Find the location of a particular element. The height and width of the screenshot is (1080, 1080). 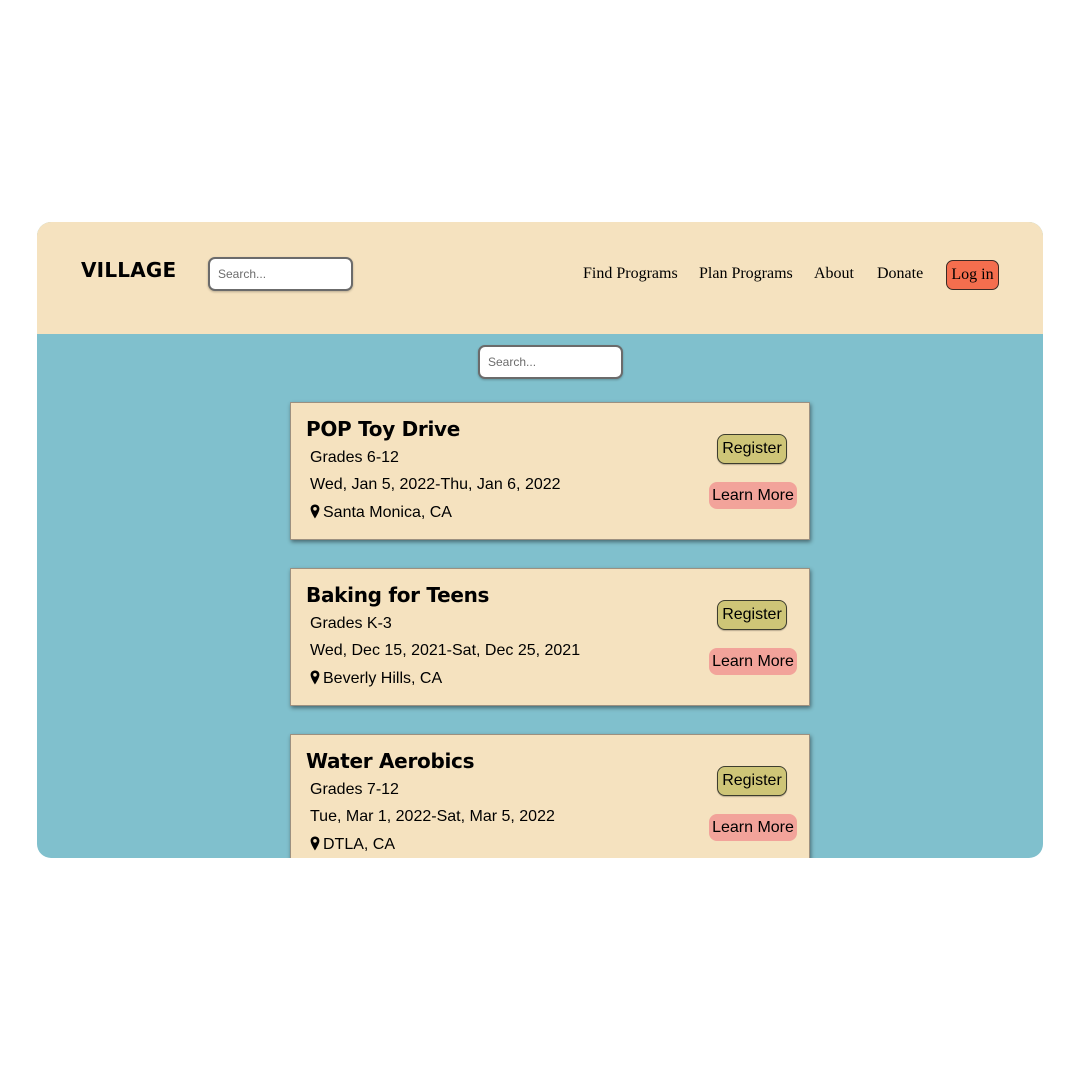

program-dates: Wed, Dec 15, 2021-Sat, Dec 25, 2021 is located at coordinates (445, 650).